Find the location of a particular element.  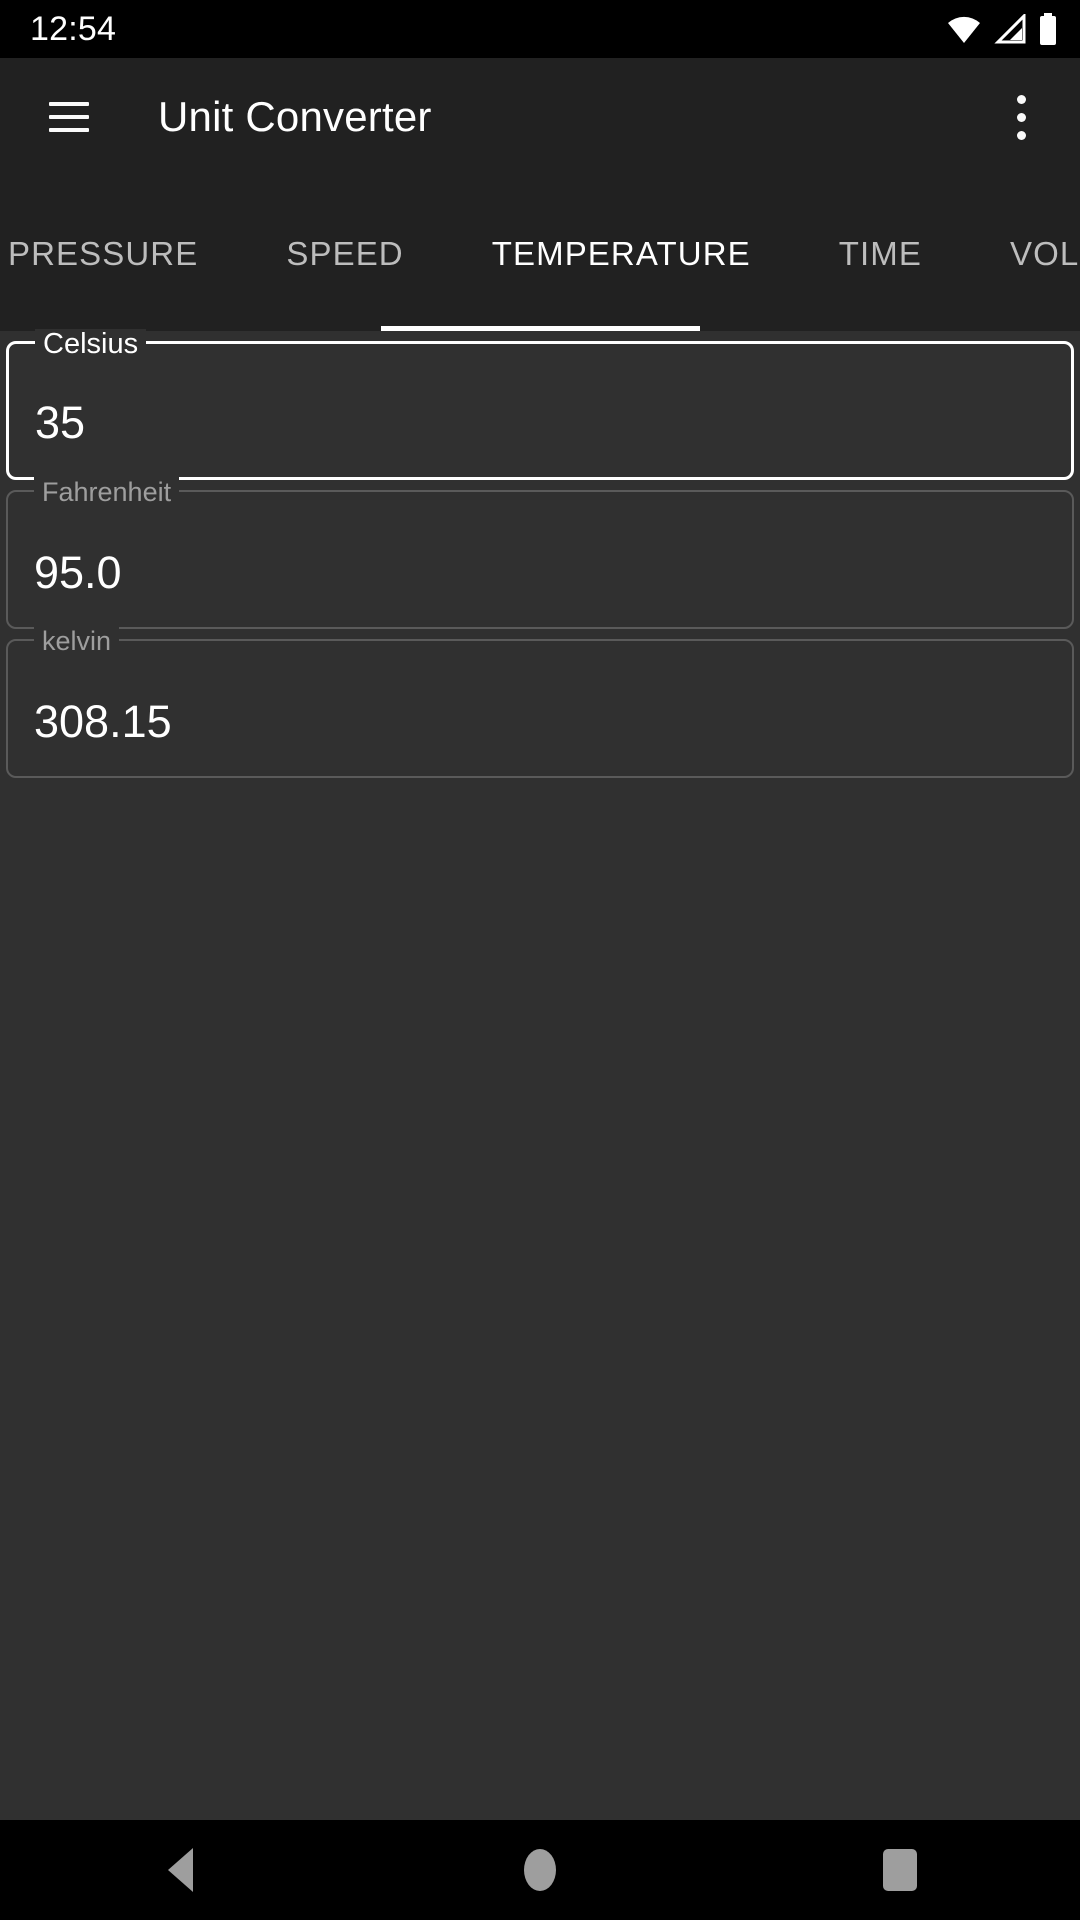

home-nav-button is located at coordinates (540, 1870).